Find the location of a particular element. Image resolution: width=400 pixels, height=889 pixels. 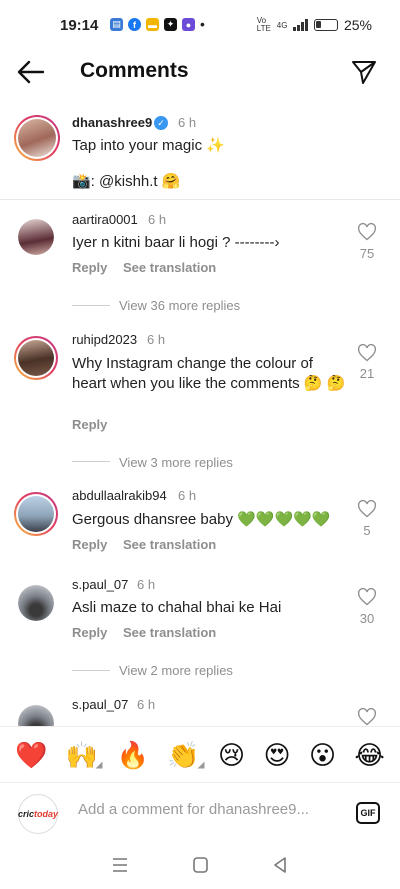

view-more-replies-button: View 36 more replies is located at coordinates (179, 305).